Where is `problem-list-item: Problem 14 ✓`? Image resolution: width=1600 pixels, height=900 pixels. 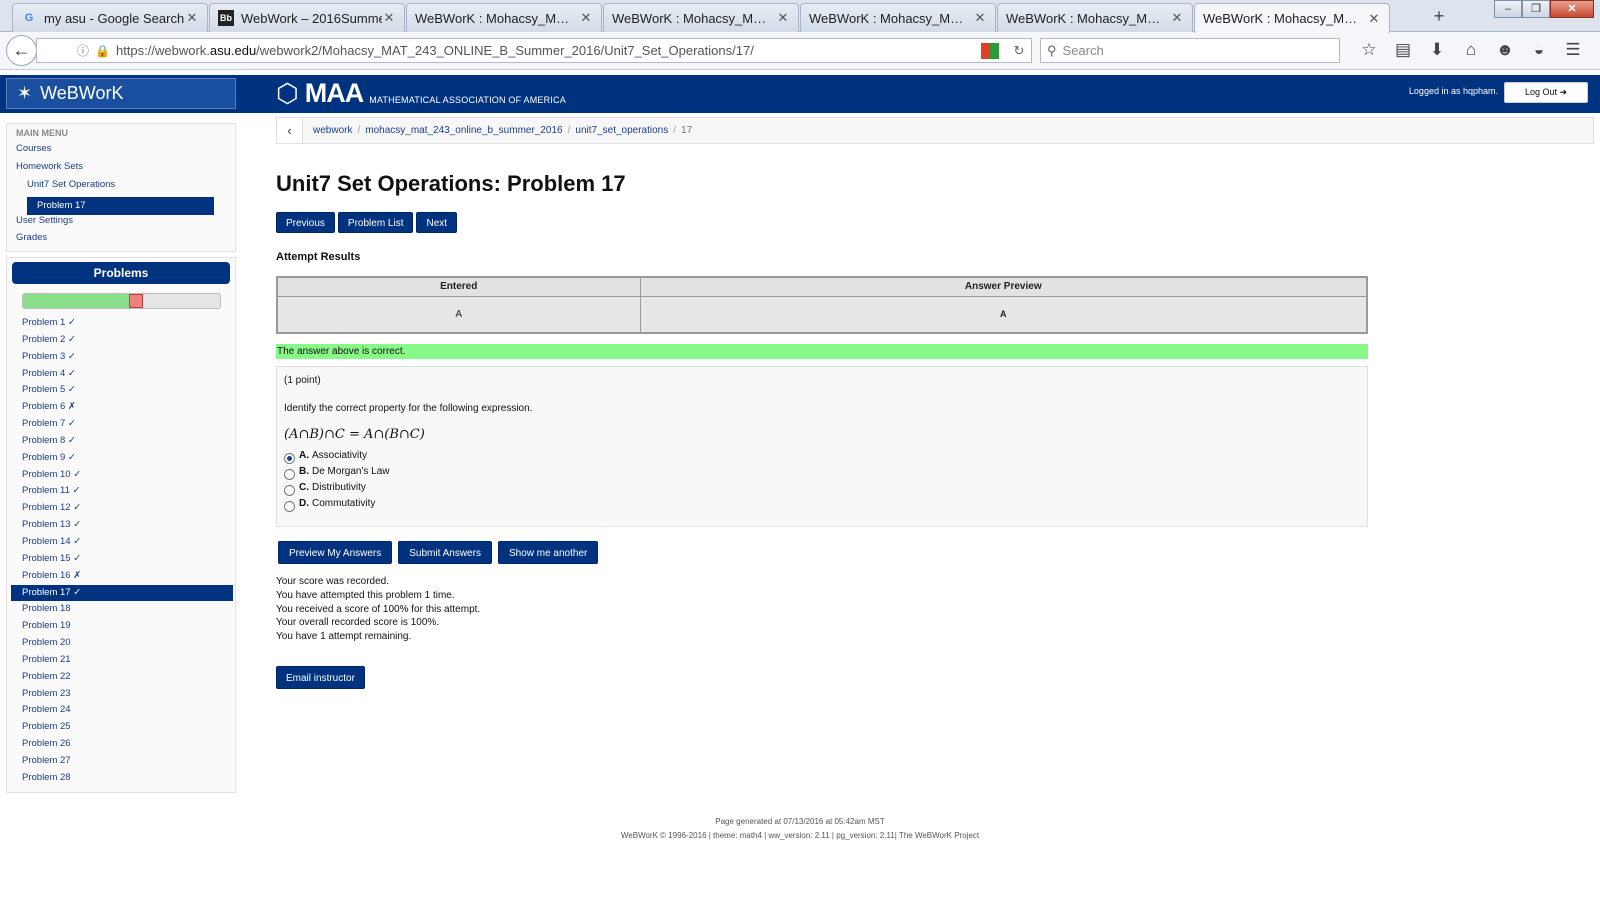 problem-list-item: Problem 14 ✓ is located at coordinates (122, 542).